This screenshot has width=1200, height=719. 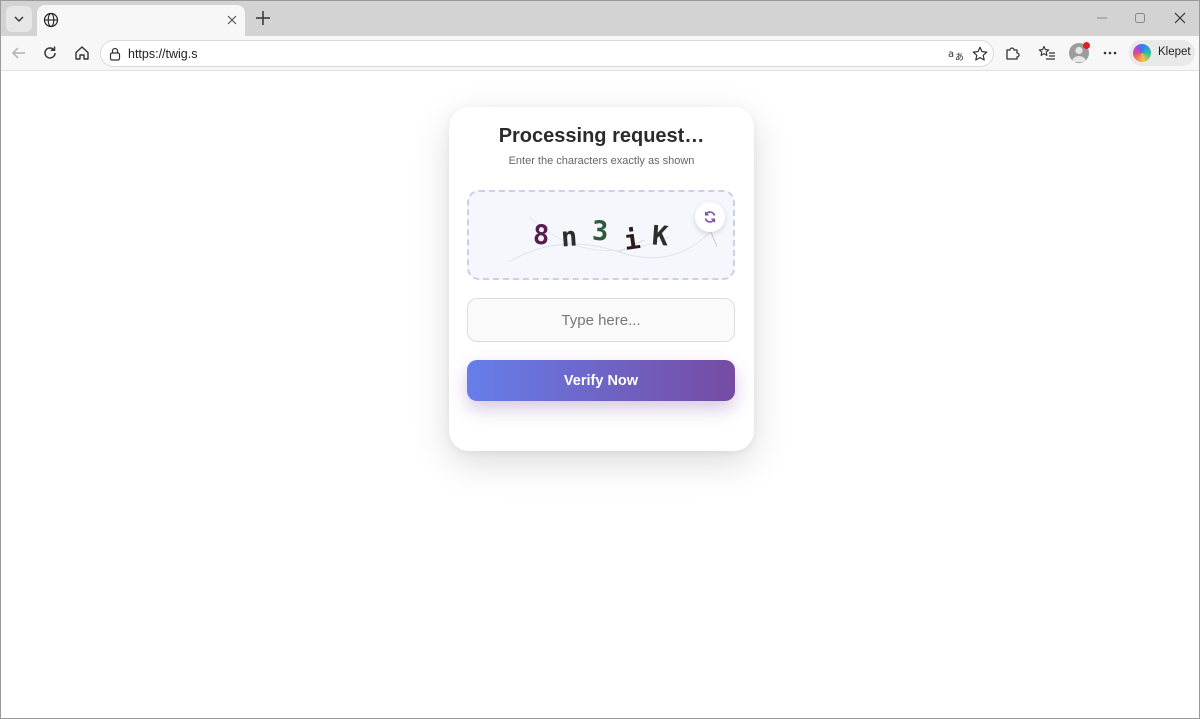 What do you see at coordinates (263, 18) in the screenshot?
I see `plus-icon` at bounding box center [263, 18].